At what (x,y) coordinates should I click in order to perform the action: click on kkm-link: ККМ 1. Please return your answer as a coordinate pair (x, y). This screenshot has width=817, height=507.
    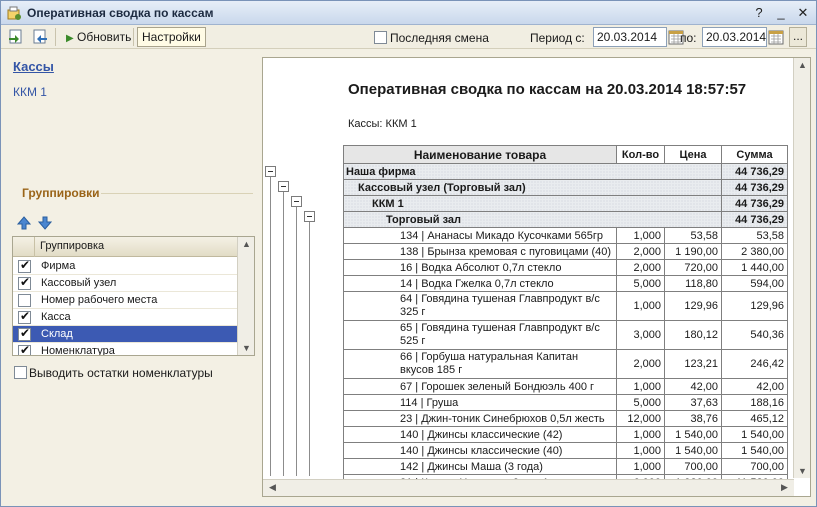
    Looking at the image, I should click on (30, 92).